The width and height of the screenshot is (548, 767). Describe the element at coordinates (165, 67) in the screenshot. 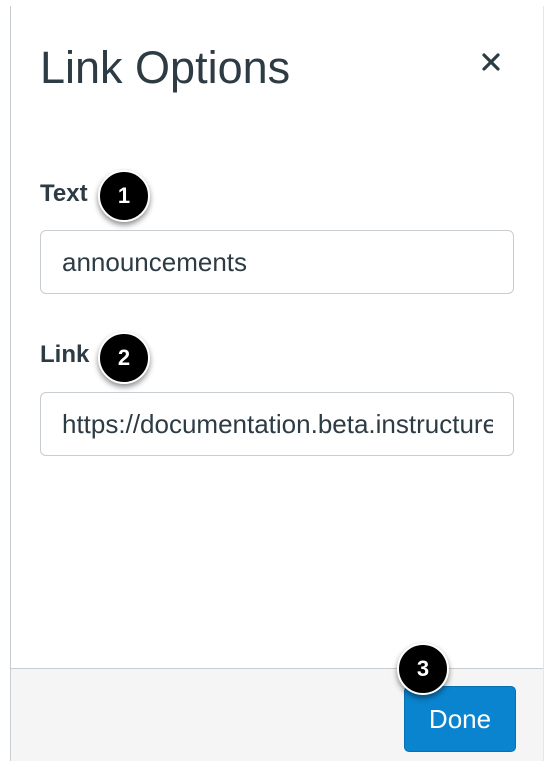

I see `tray-title: Link Options` at that location.